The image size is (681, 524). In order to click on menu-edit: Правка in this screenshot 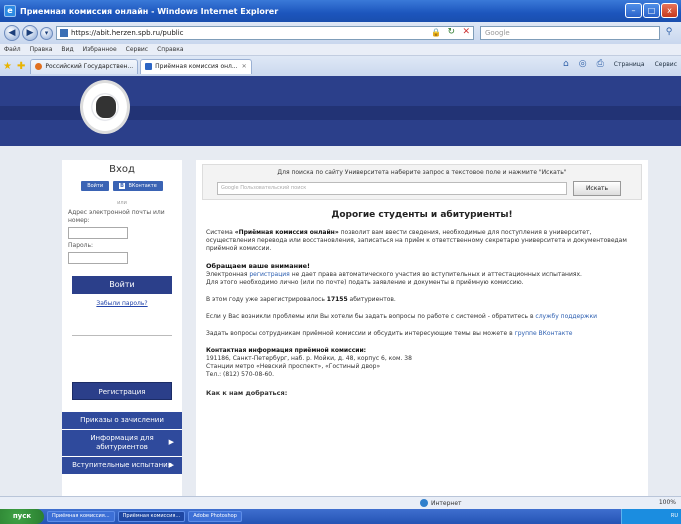, I will do `click(41, 49)`.